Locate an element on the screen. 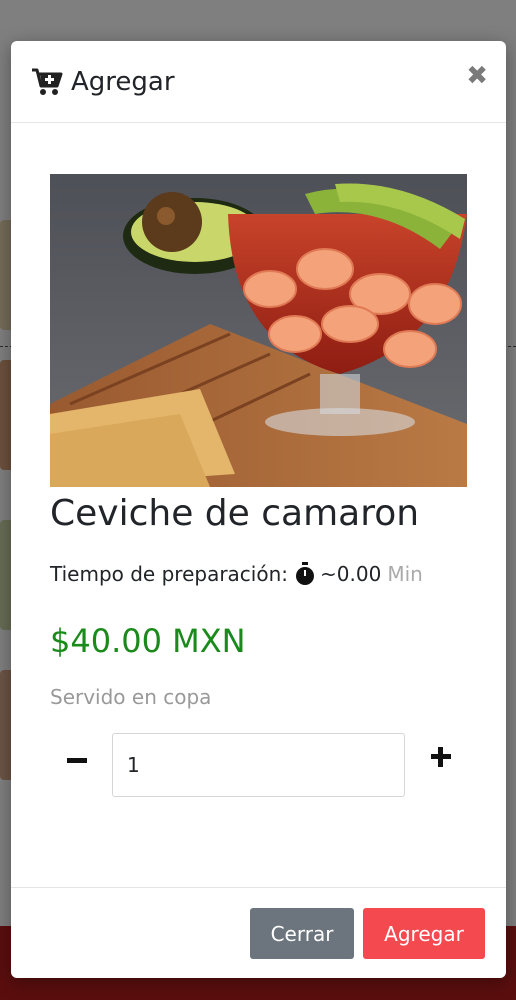 The width and height of the screenshot is (516, 1000). close-button: Cerrar is located at coordinates (302, 933).